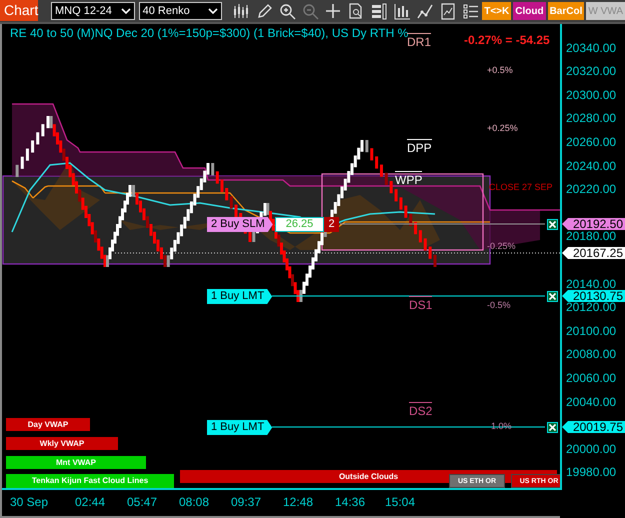 The image size is (625, 518). What do you see at coordinates (591, 118) in the screenshot?
I see `price-label: 20280.00` at bounding box center [591, 118].